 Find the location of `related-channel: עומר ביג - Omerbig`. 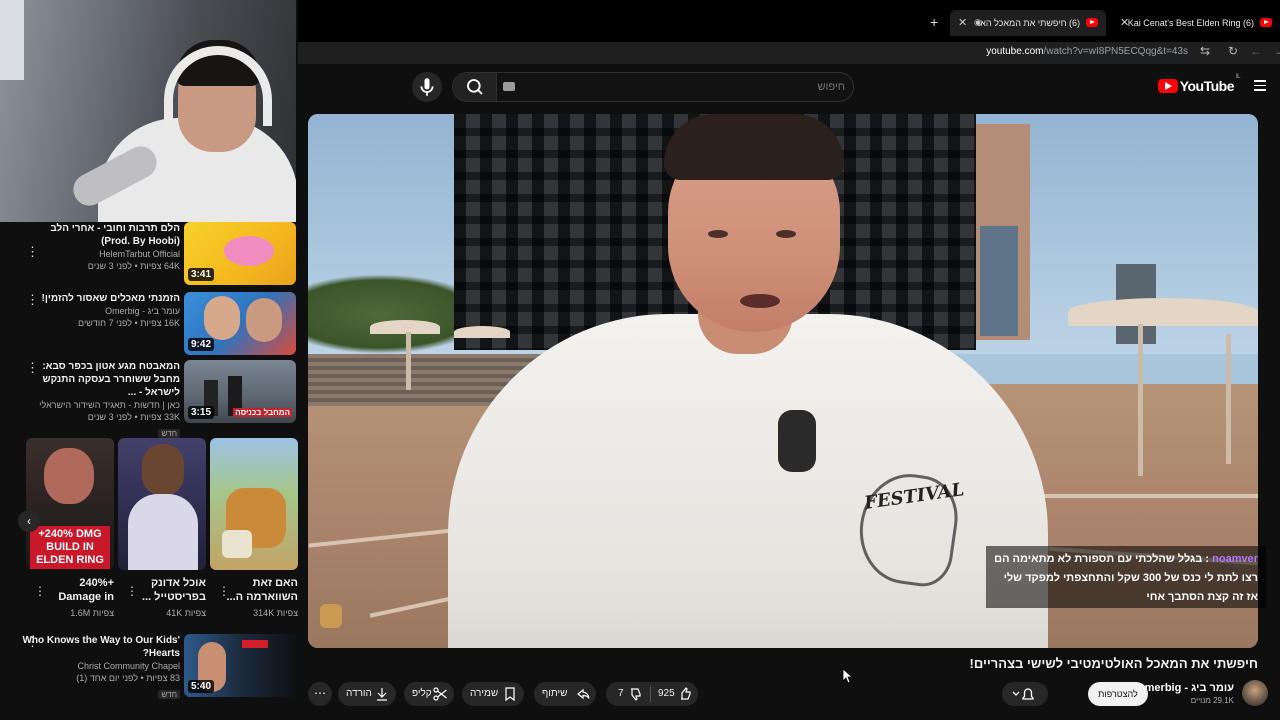

related-channel: עומר ביג - Omerbig is located at coordinates (100, 311).